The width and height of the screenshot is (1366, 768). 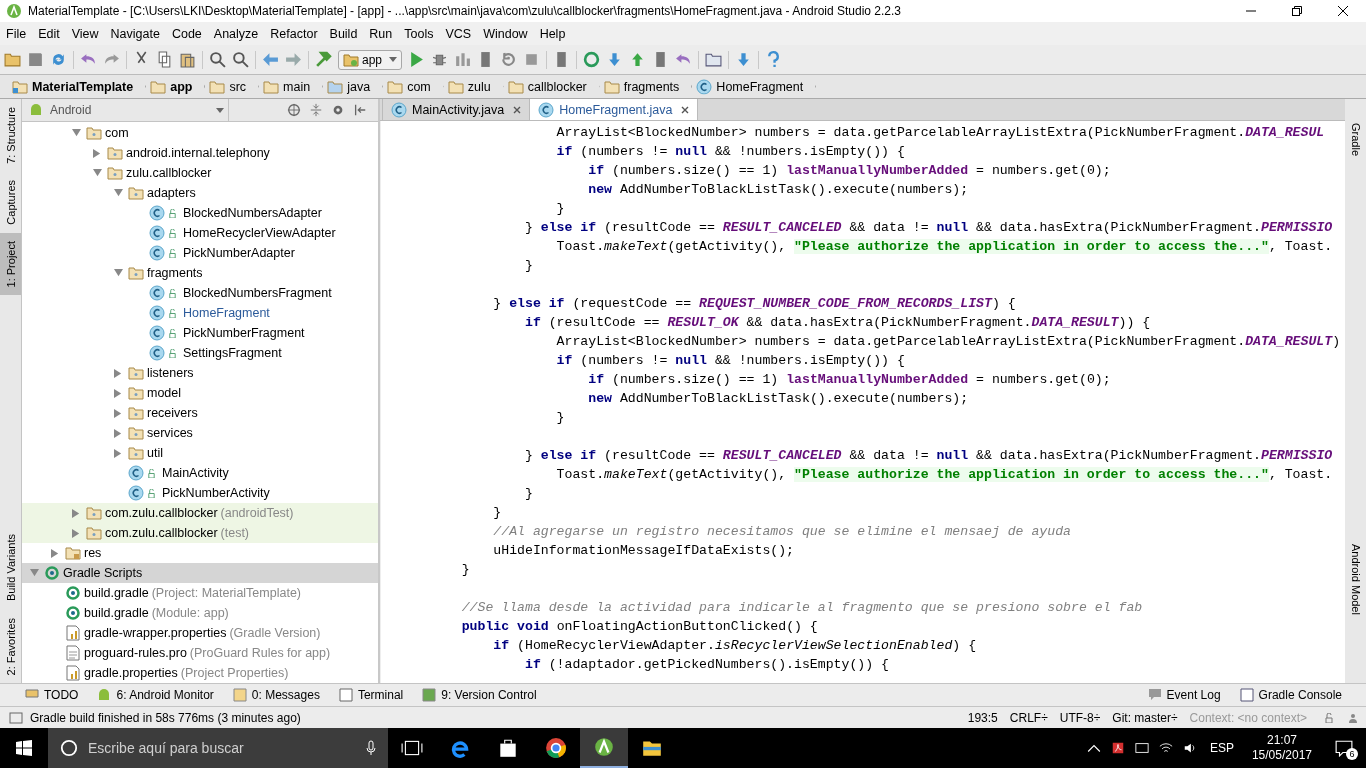 What do you see at coordinates (294, 110) in the screenshot?
I see `locate-icon` at bounding box center [294, 110].